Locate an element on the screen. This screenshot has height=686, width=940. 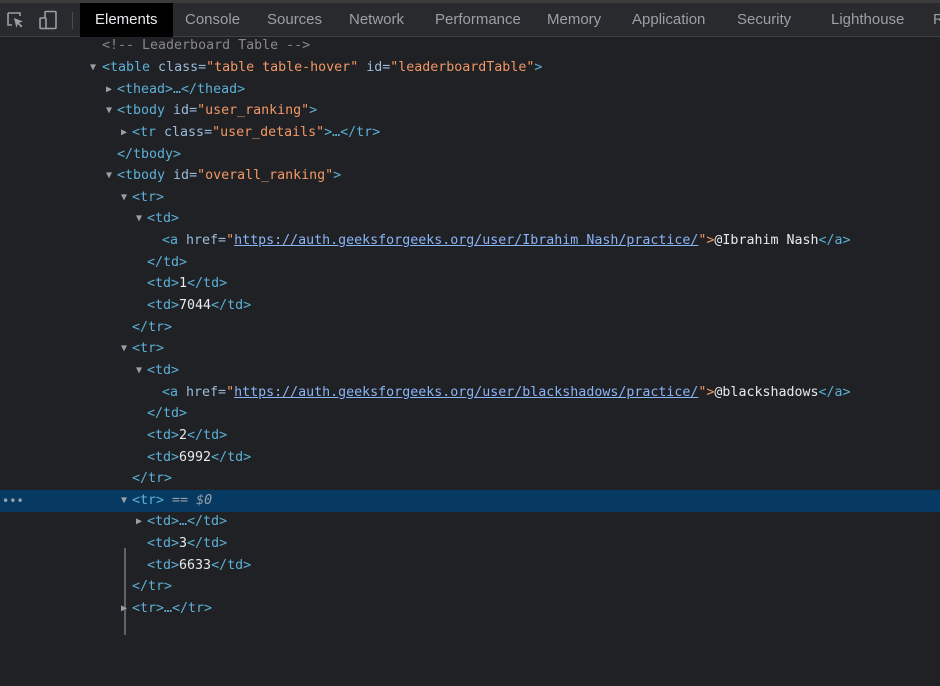
dom-node-td-rank: <td>2</td> is located at coordinates (470, 436).